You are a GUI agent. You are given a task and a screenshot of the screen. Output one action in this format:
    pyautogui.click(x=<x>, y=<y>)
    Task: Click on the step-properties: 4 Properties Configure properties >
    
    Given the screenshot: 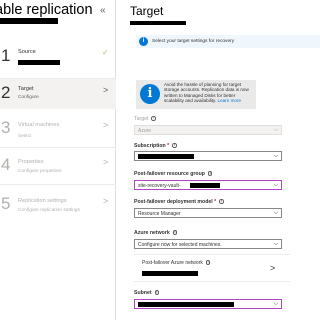 What is the action you would take?
    pyautogui.click(x=58, y=171)
    